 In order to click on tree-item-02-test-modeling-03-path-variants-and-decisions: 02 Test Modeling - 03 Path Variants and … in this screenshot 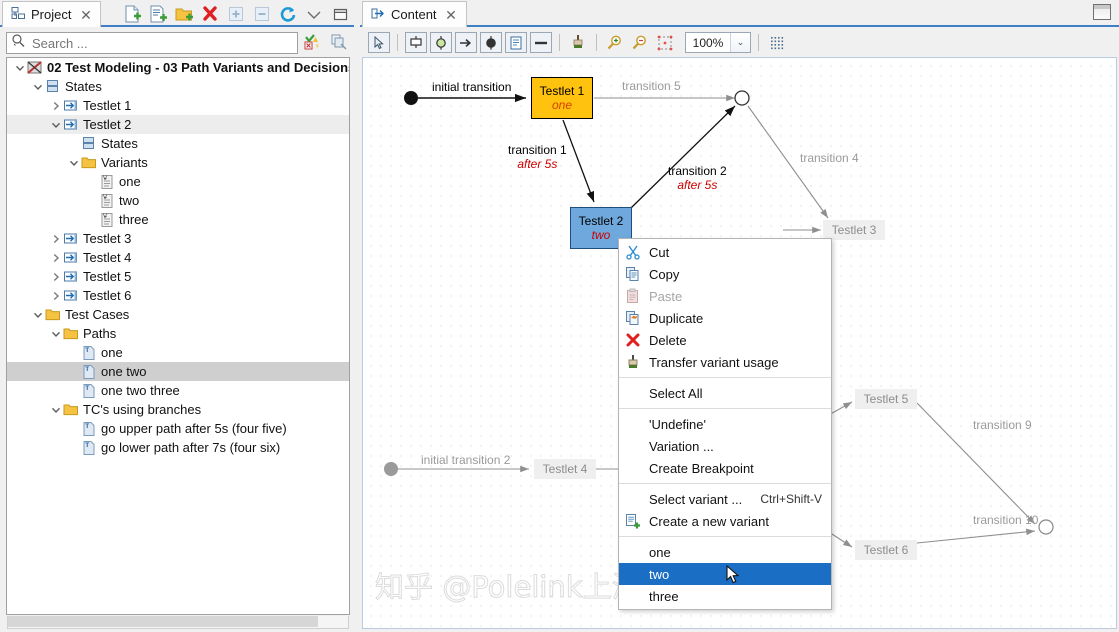, I will do `click(178, 67)`.